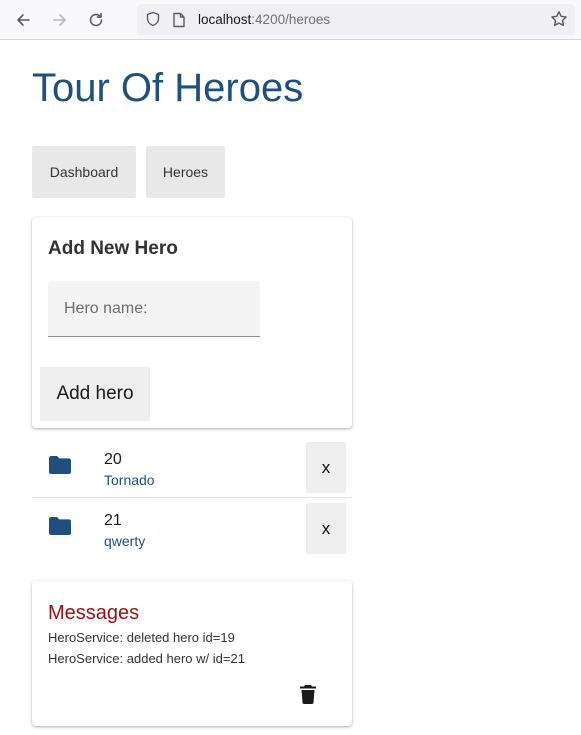 The image size is (581, 735). What do you see at coordinates (225, 19) in the screenshot?
I see `url-host: localhost` at bounding box center [225, 19].